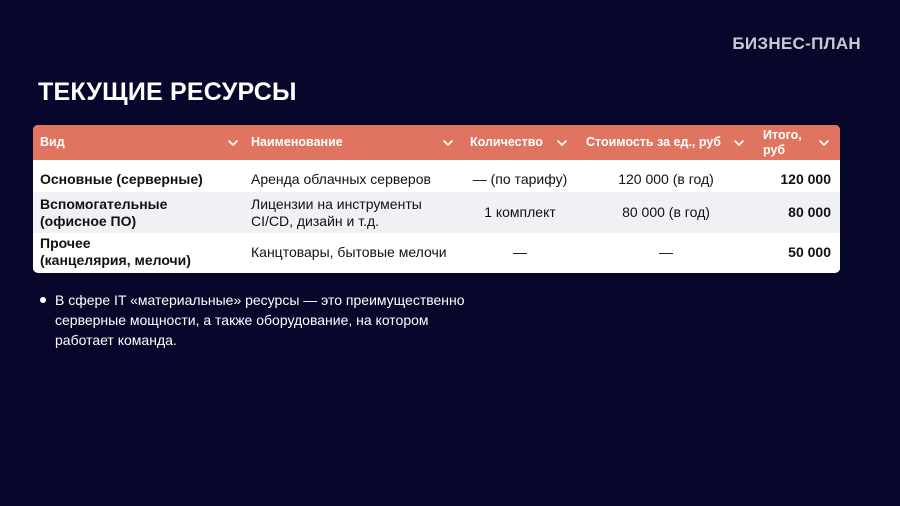 This screenshot has width=900, height=506. I want to click on cell-unit-cost: 80 000 (в год), so click(666, 212).